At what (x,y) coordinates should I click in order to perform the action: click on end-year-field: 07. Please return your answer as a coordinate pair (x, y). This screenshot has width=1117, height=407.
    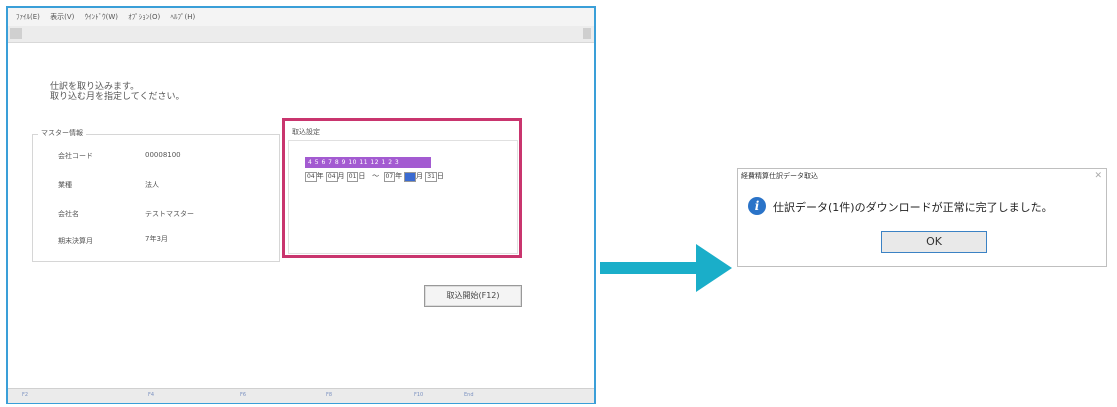
    Looking at the image, I should click on (389, 177).